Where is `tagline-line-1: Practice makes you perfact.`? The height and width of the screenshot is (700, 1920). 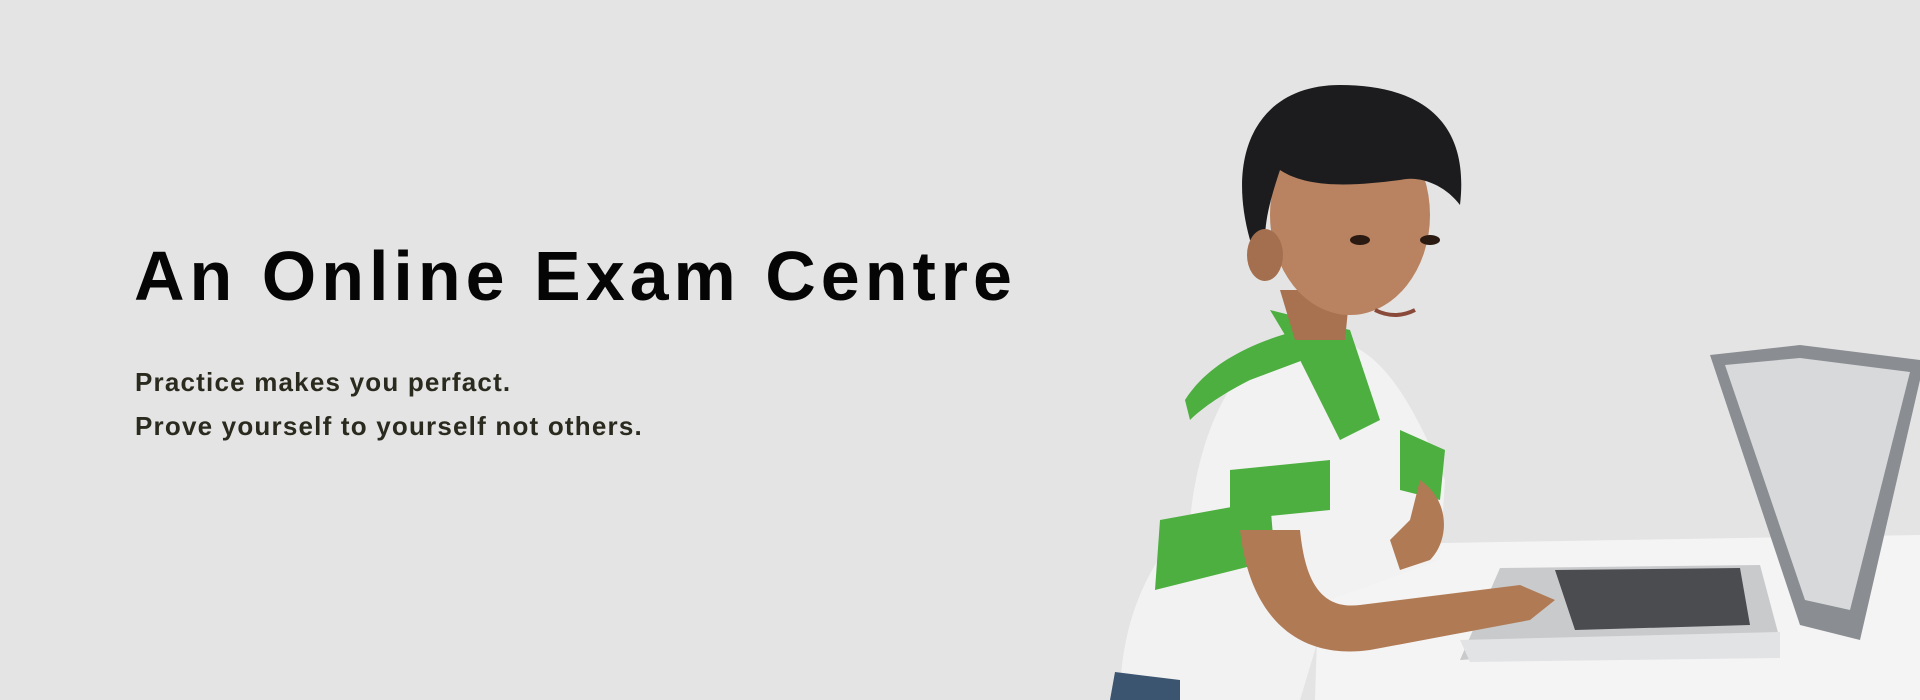 tagline-line-1: Practice makes you perfact. is located at coordinates (323, 382).